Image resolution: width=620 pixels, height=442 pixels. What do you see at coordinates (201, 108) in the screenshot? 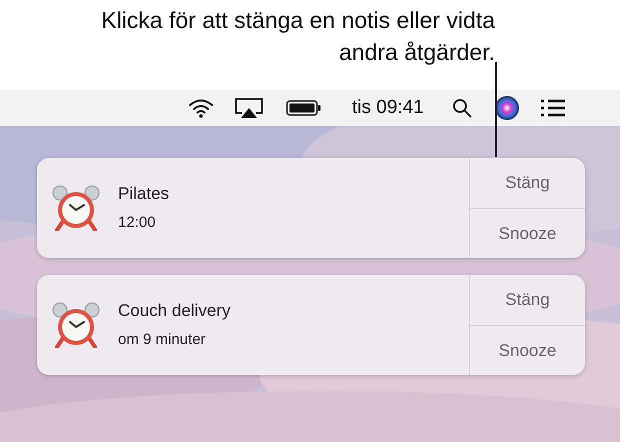
I see `wifi-icon` at bounding box center [201, 108].